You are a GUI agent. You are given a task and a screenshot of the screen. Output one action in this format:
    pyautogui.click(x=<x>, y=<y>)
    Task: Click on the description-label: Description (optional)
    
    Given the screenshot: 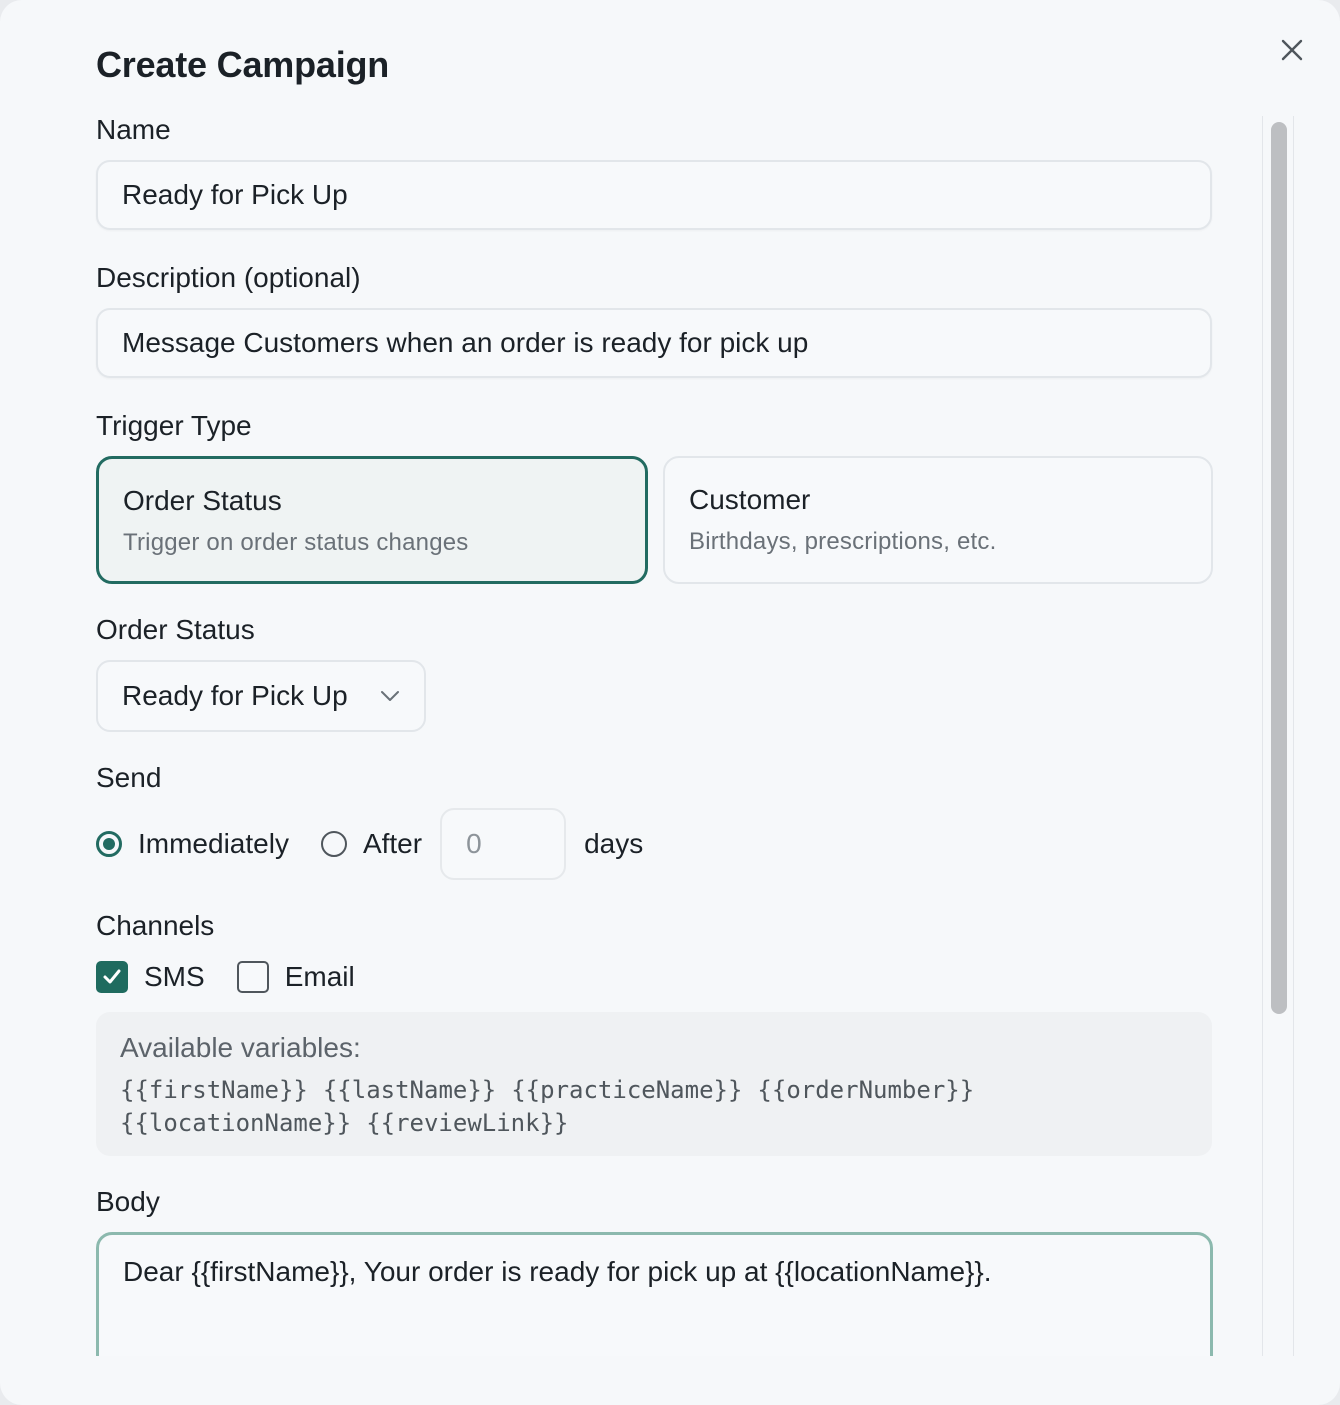 What is the action you would take?
    pyautogui.click(x=228, y=277)
    